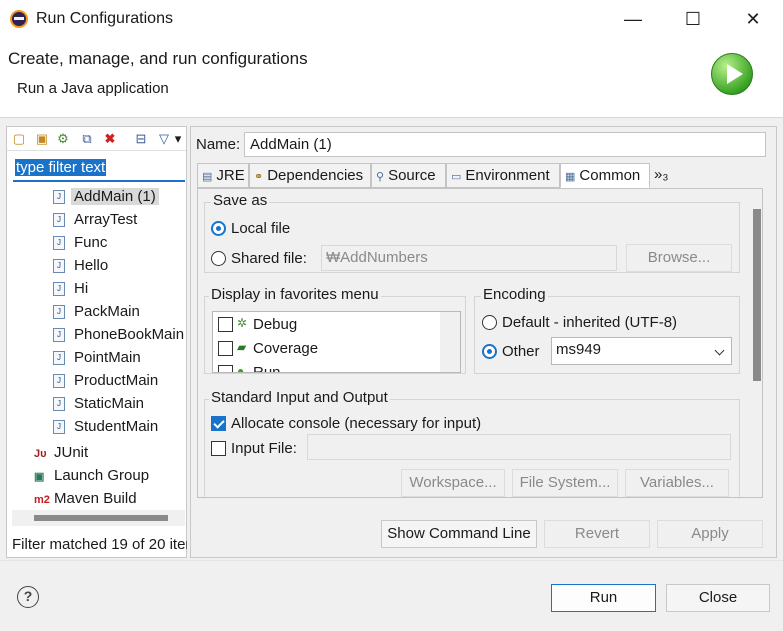  I want to click on tree-item: J ProductMain, so click(105, 381).